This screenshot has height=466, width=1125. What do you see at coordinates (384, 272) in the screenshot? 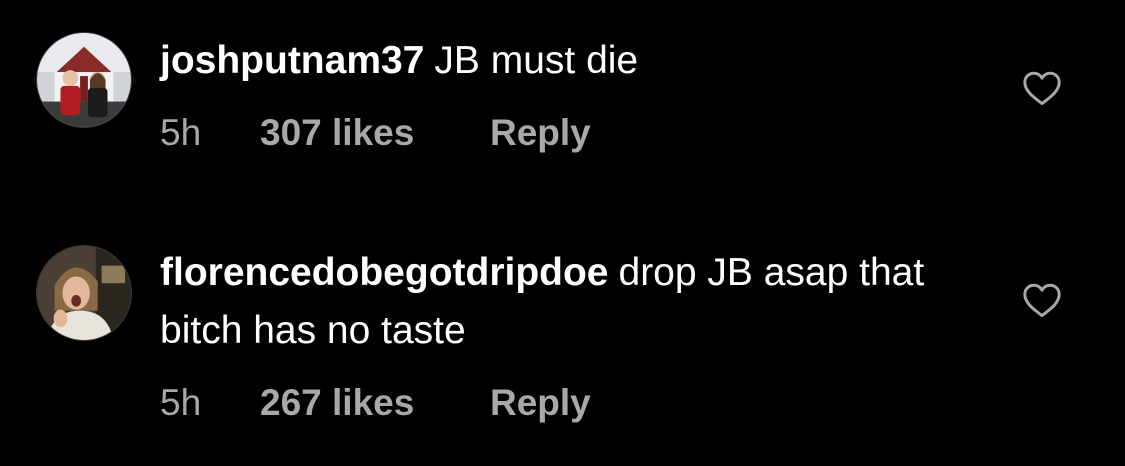
I see `comment-username: florencedobegotdripdoe` at bounding box center [384, 272].